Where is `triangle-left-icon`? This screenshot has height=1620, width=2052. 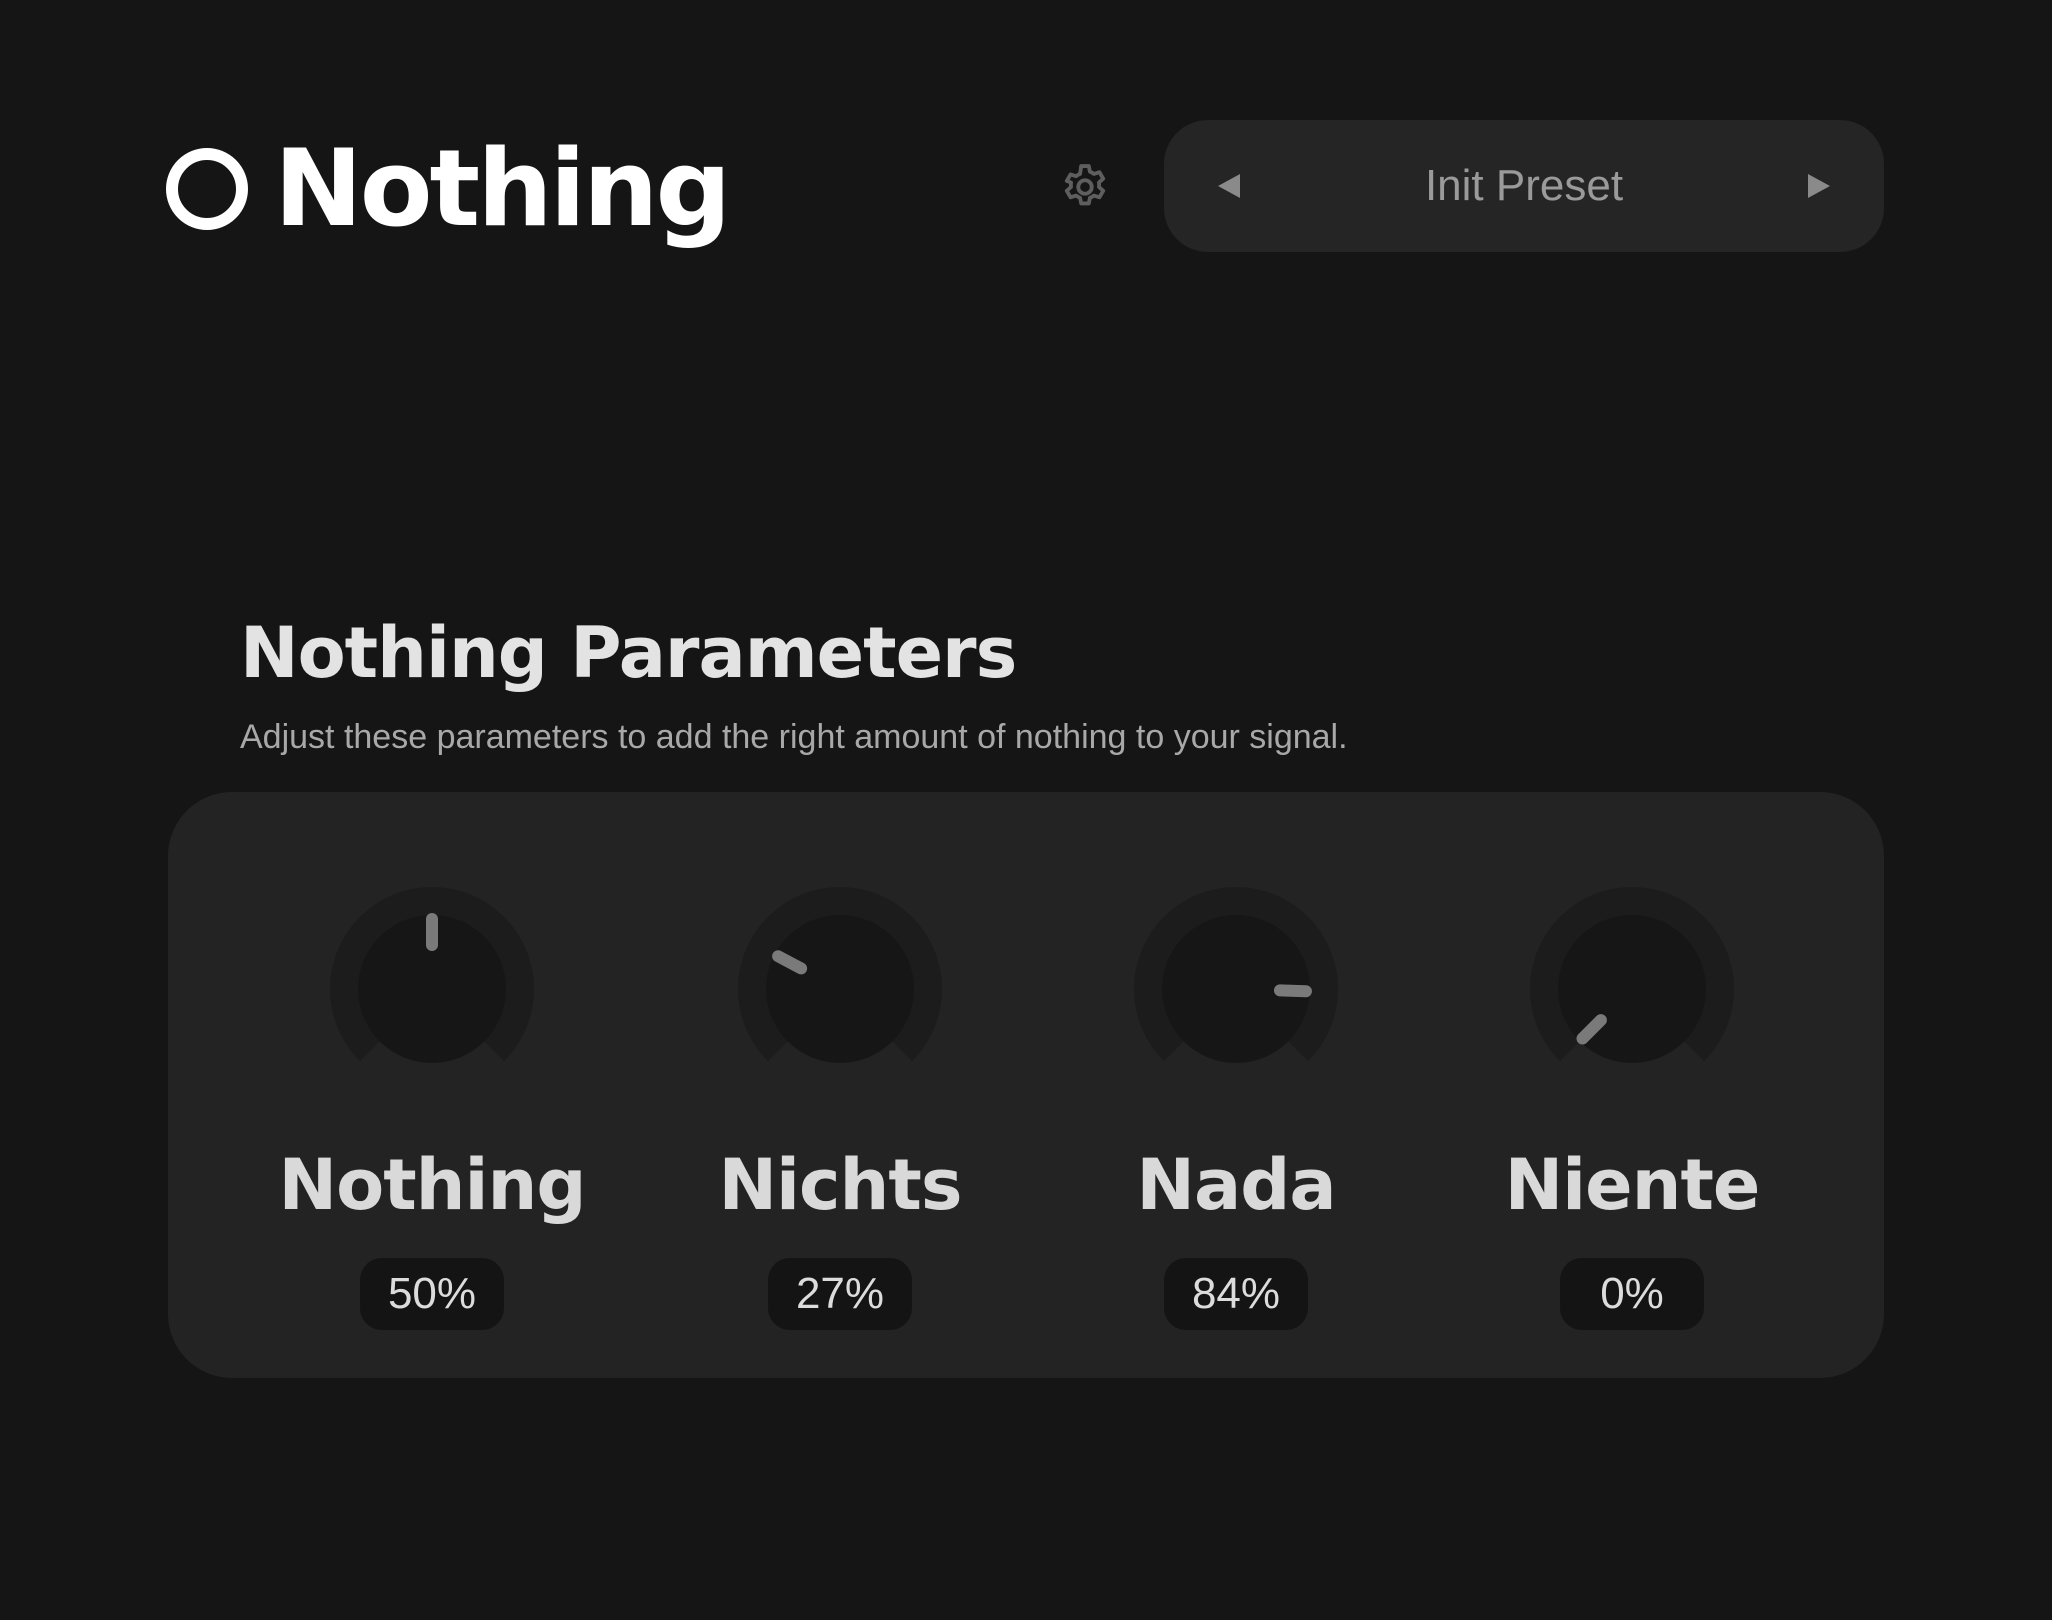 triangle-left-icon is located at coordinates (1229, 186).